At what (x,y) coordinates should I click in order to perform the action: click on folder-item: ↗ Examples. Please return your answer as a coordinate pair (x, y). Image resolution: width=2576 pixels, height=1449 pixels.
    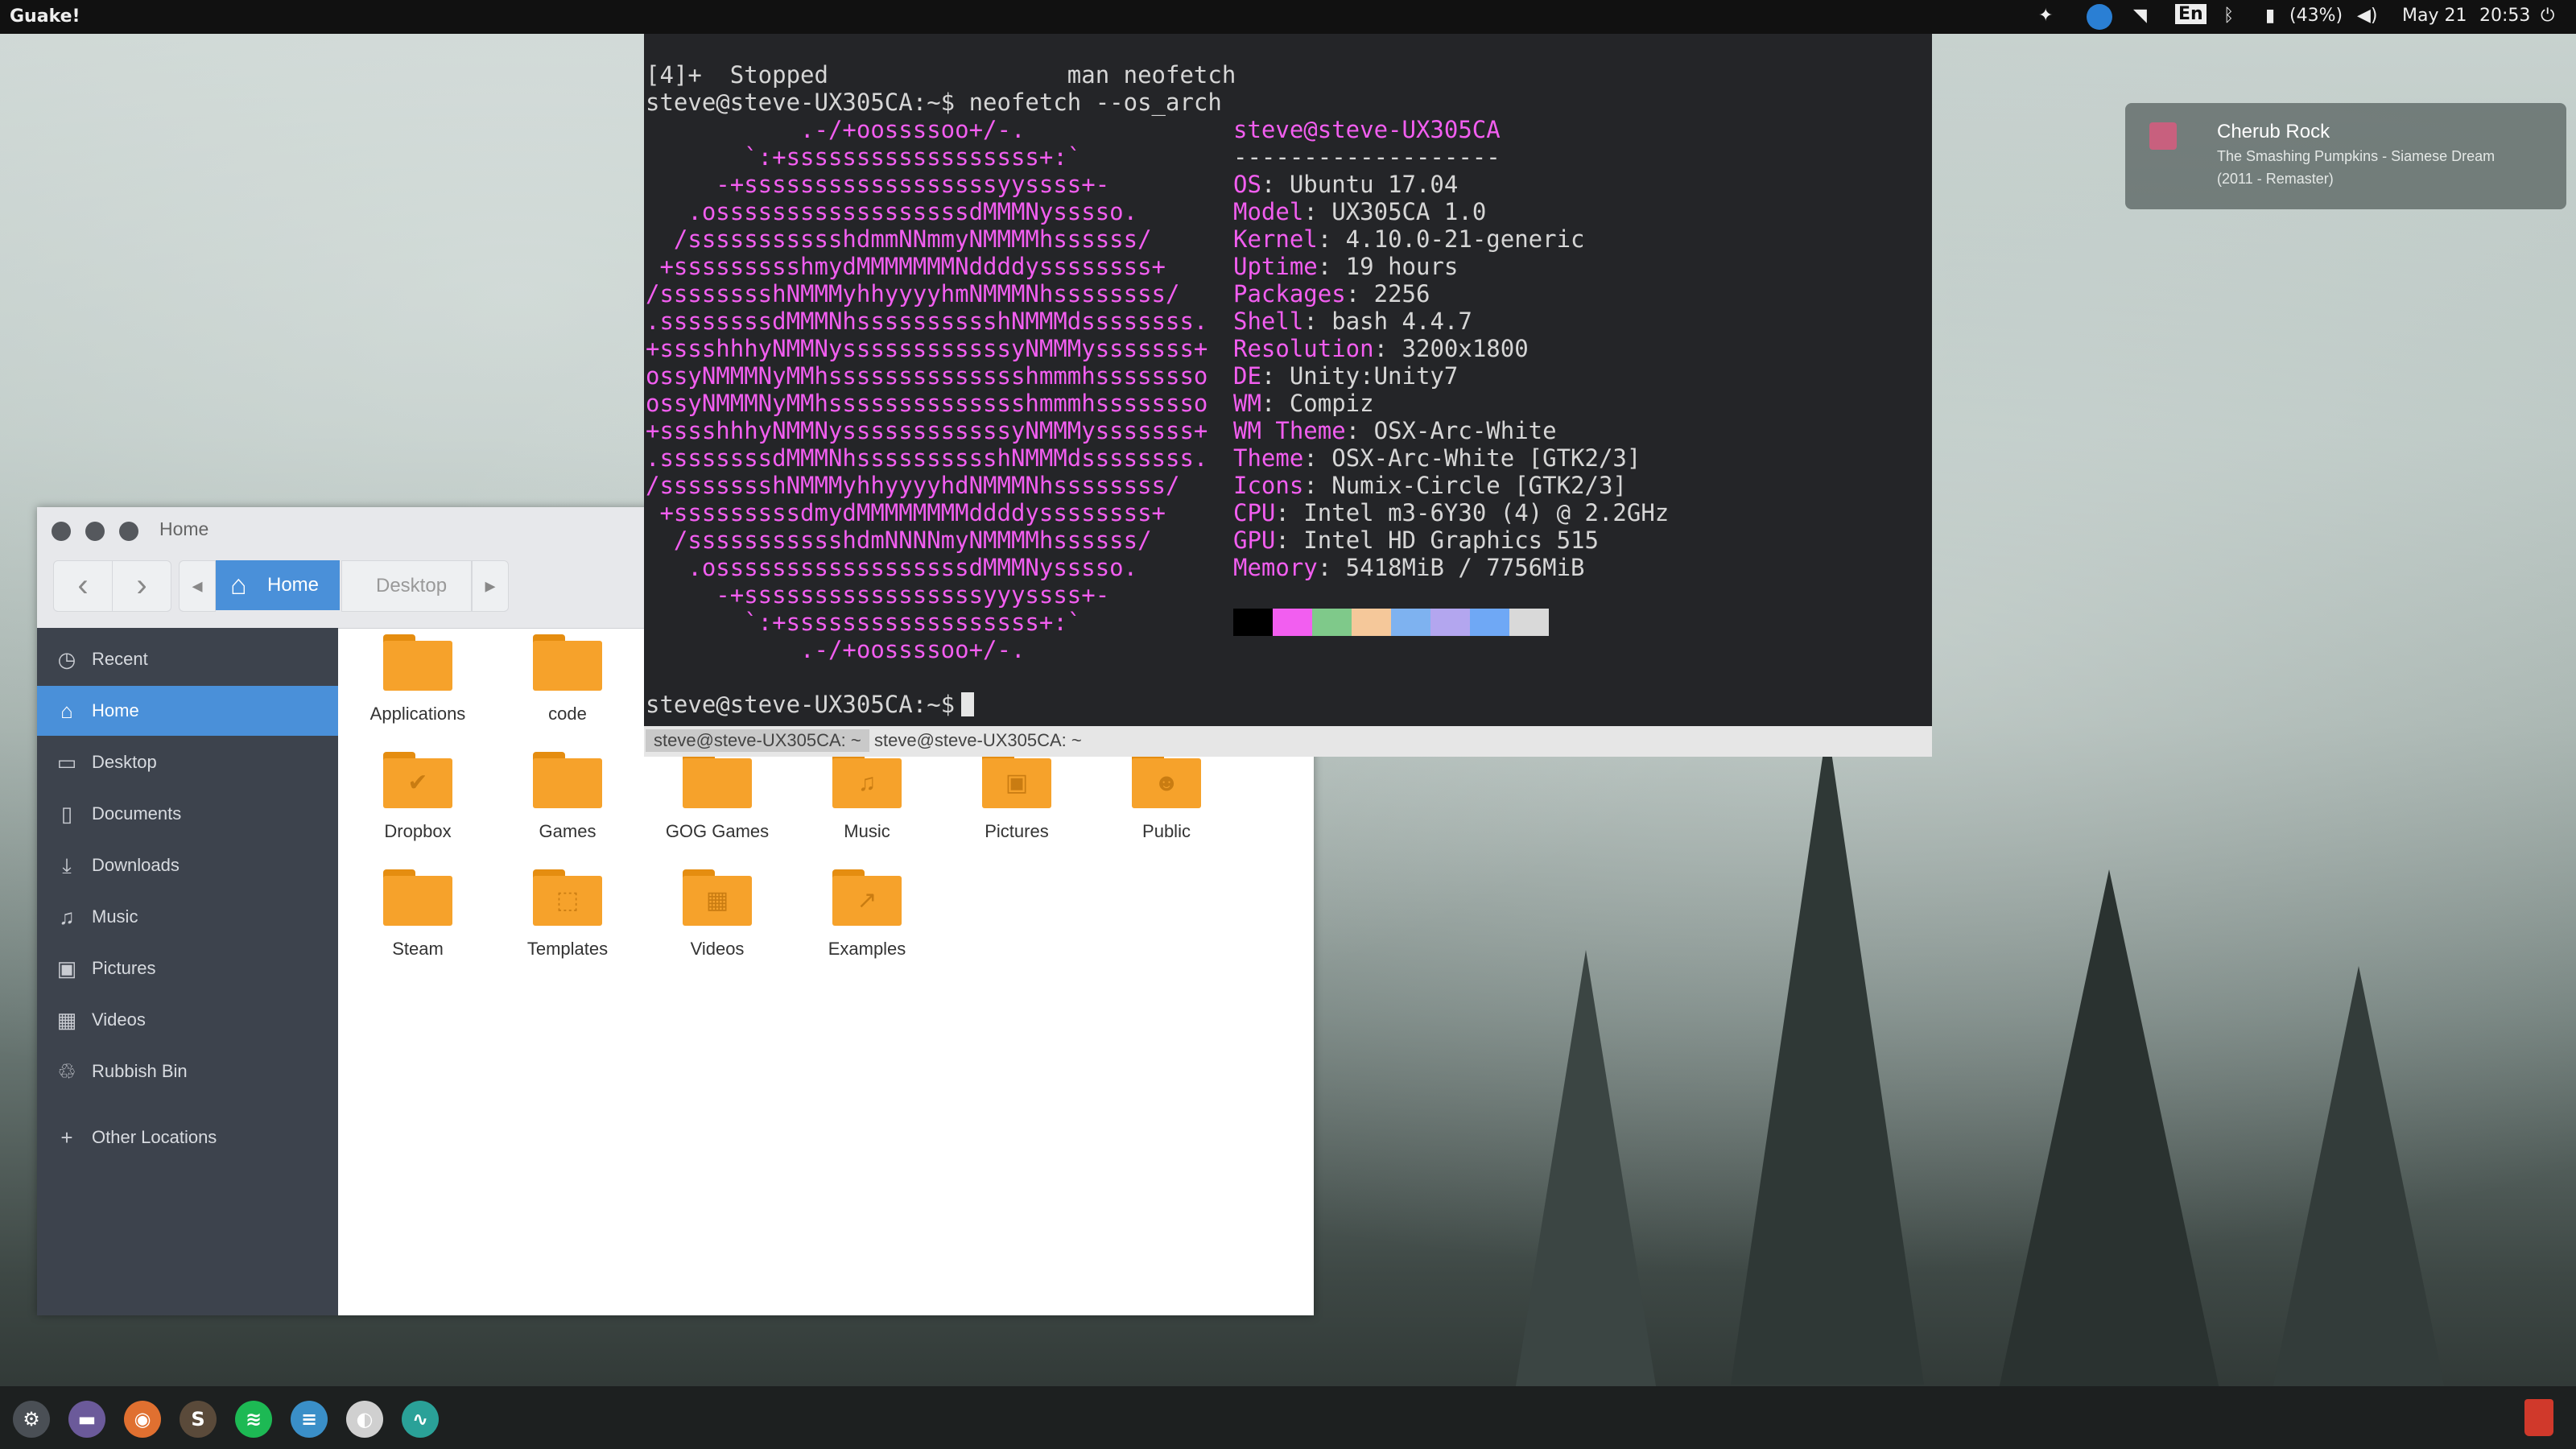
    Looking at the image, I should click on (867, 926).